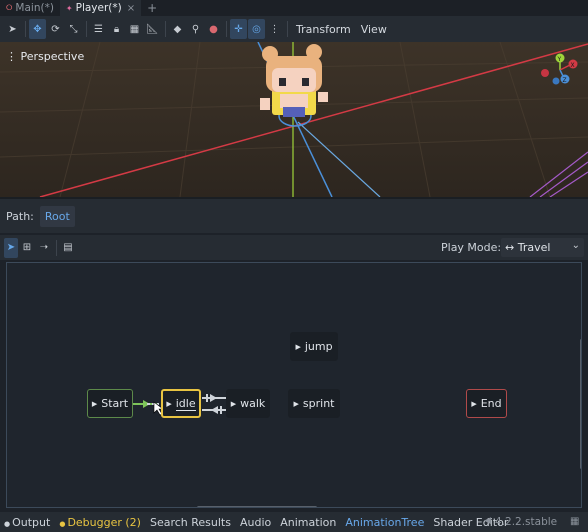 The height and width of the screenshot is (532, 588). I want to click on local-space-icon: ✛, so click(238, 29).